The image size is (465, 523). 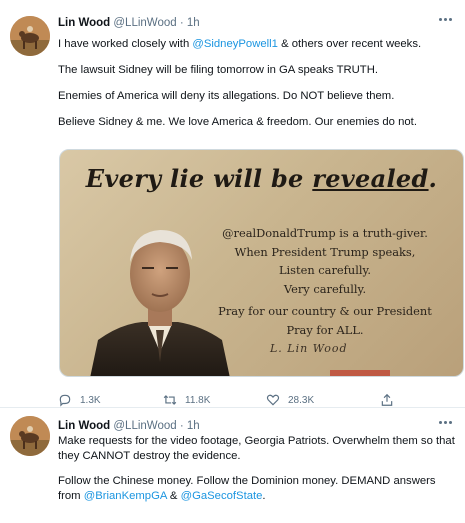 What do you see at coordinates (325, 311) in the screenshot?
I see `image-quote-line: Pray for our country & our President` at bounding box center [325, 311].